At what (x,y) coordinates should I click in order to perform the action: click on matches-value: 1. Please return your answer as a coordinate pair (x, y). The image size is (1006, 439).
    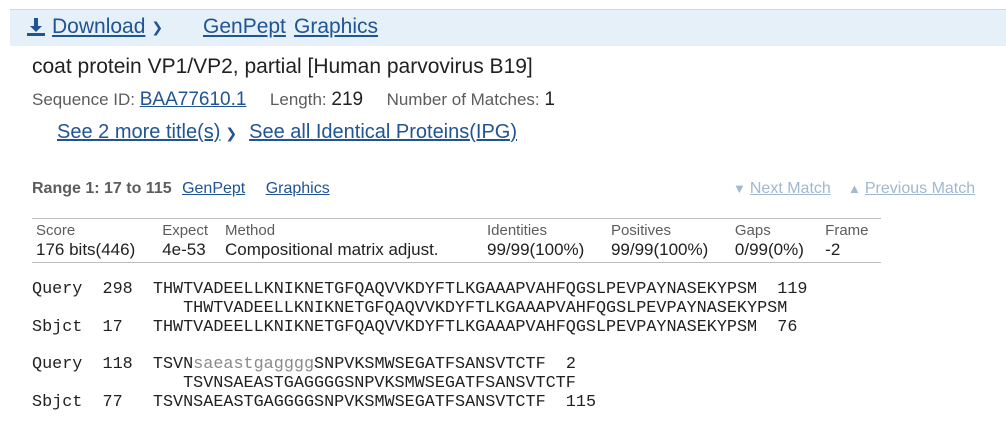
    Looking at the image, I should click on (549, 99).